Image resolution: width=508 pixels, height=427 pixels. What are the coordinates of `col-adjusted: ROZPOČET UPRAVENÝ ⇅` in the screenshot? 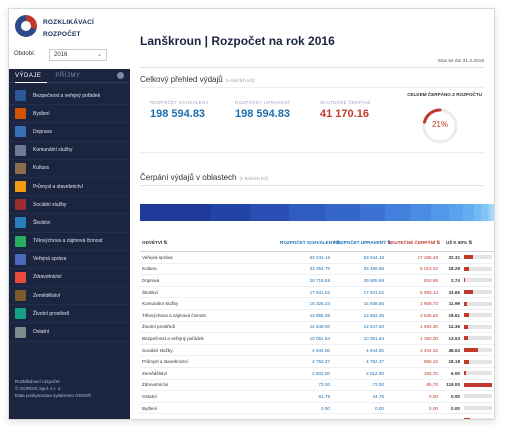 It's located at (362, 242).